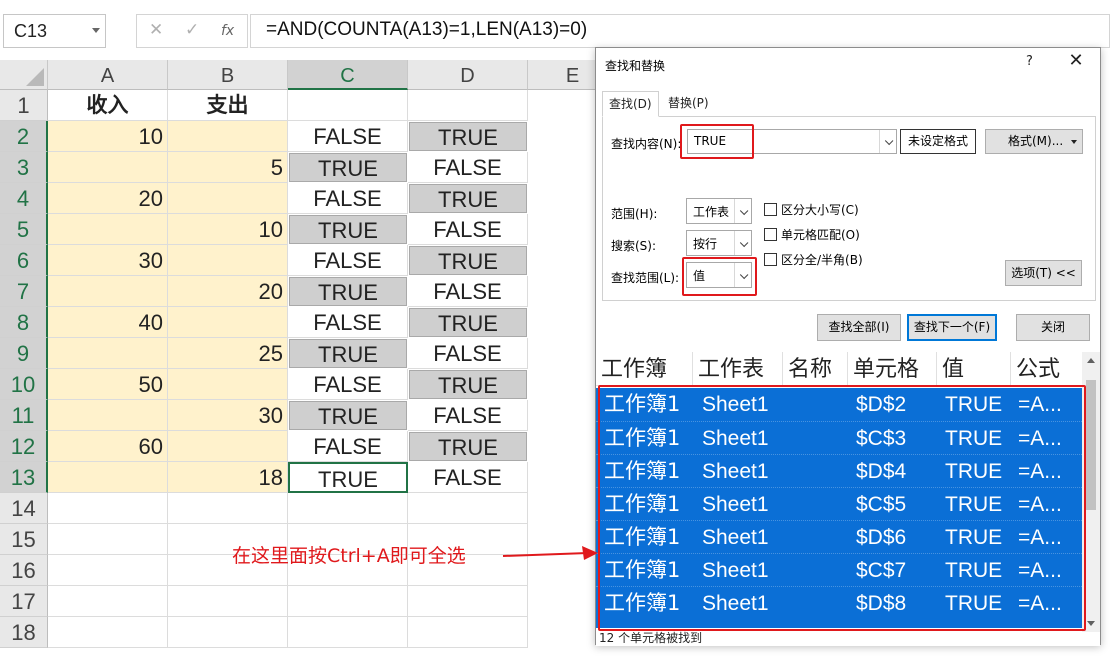  What do you see at coordinates (1046, 369) in the screenshot?
I see `col-formula: 公式` at bounding box center [1046, 369].